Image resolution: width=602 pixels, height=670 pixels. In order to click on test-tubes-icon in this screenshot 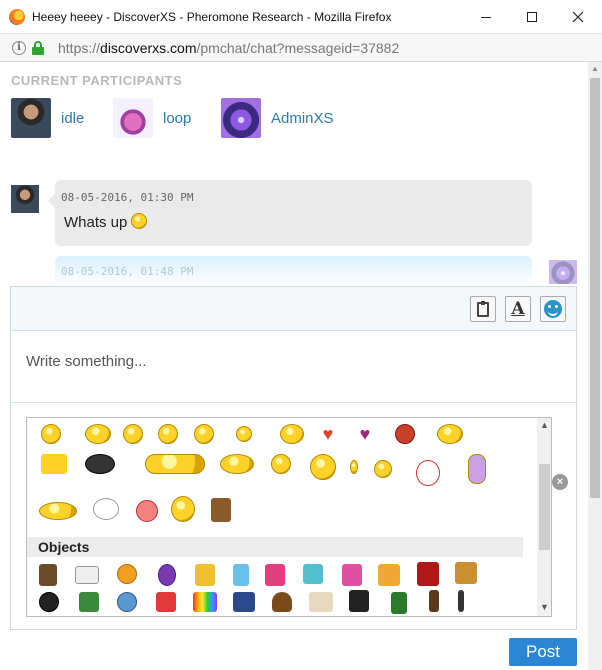, I will do `click(313, 574)`.